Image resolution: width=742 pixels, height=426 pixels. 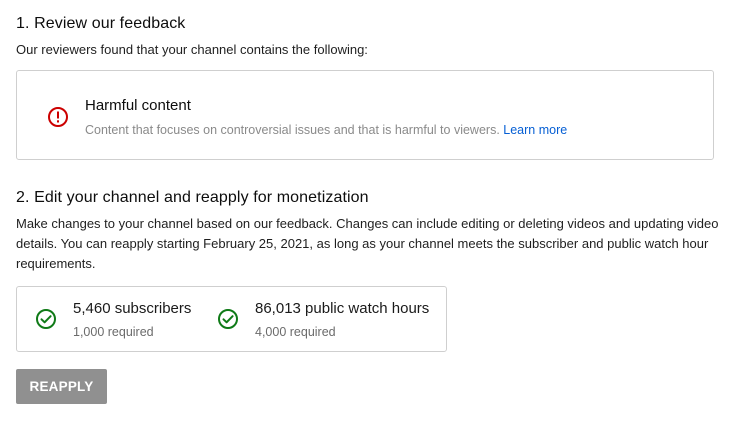 I want to click on subscribers-count: 5,460 subscribers, so click(x=132, y=308).